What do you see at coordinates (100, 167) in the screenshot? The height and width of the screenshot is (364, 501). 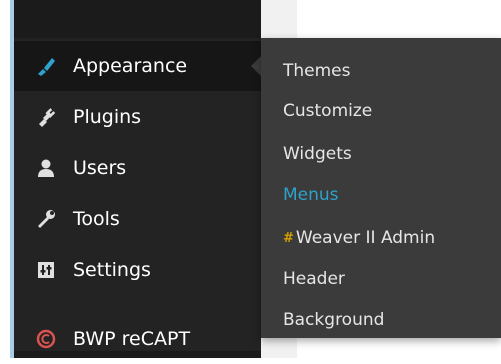 I see `sidebar-item-label: Users` at bounding box center [100, 167].